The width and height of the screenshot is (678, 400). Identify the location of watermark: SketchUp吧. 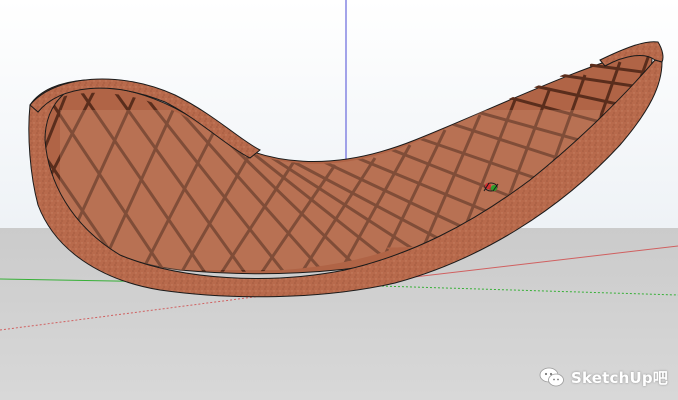
(603, 377).